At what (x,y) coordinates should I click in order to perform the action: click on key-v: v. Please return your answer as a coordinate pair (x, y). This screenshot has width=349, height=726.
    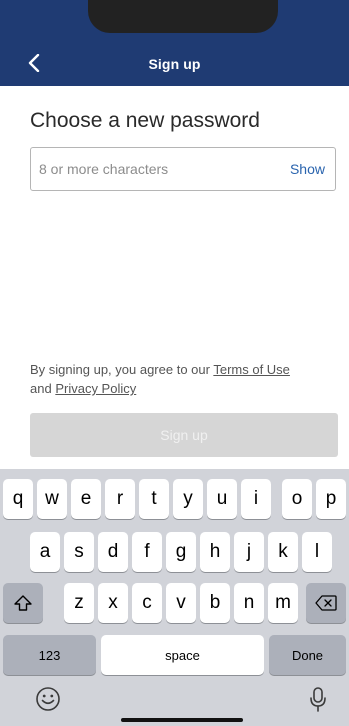
    Looking at the image, I should click on (181, 603).